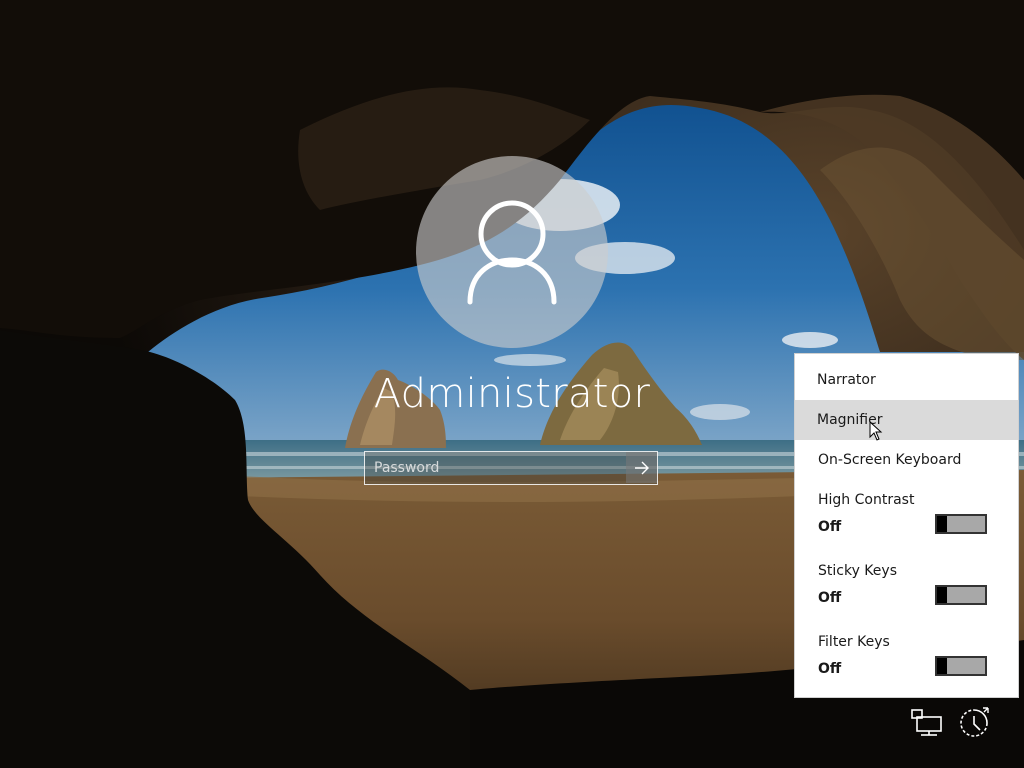 This screenshot has height=768, width=1024. I want to click on username-label: Administrator, so click(512, 394).